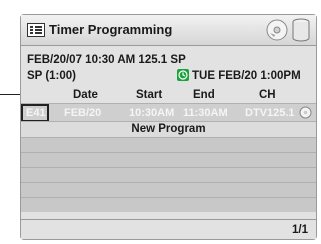 The image size is (321, 244). Describe the element at coordinates (52, 76) in the screenshot. I see `record-mode: SP (1:00)` at that location.